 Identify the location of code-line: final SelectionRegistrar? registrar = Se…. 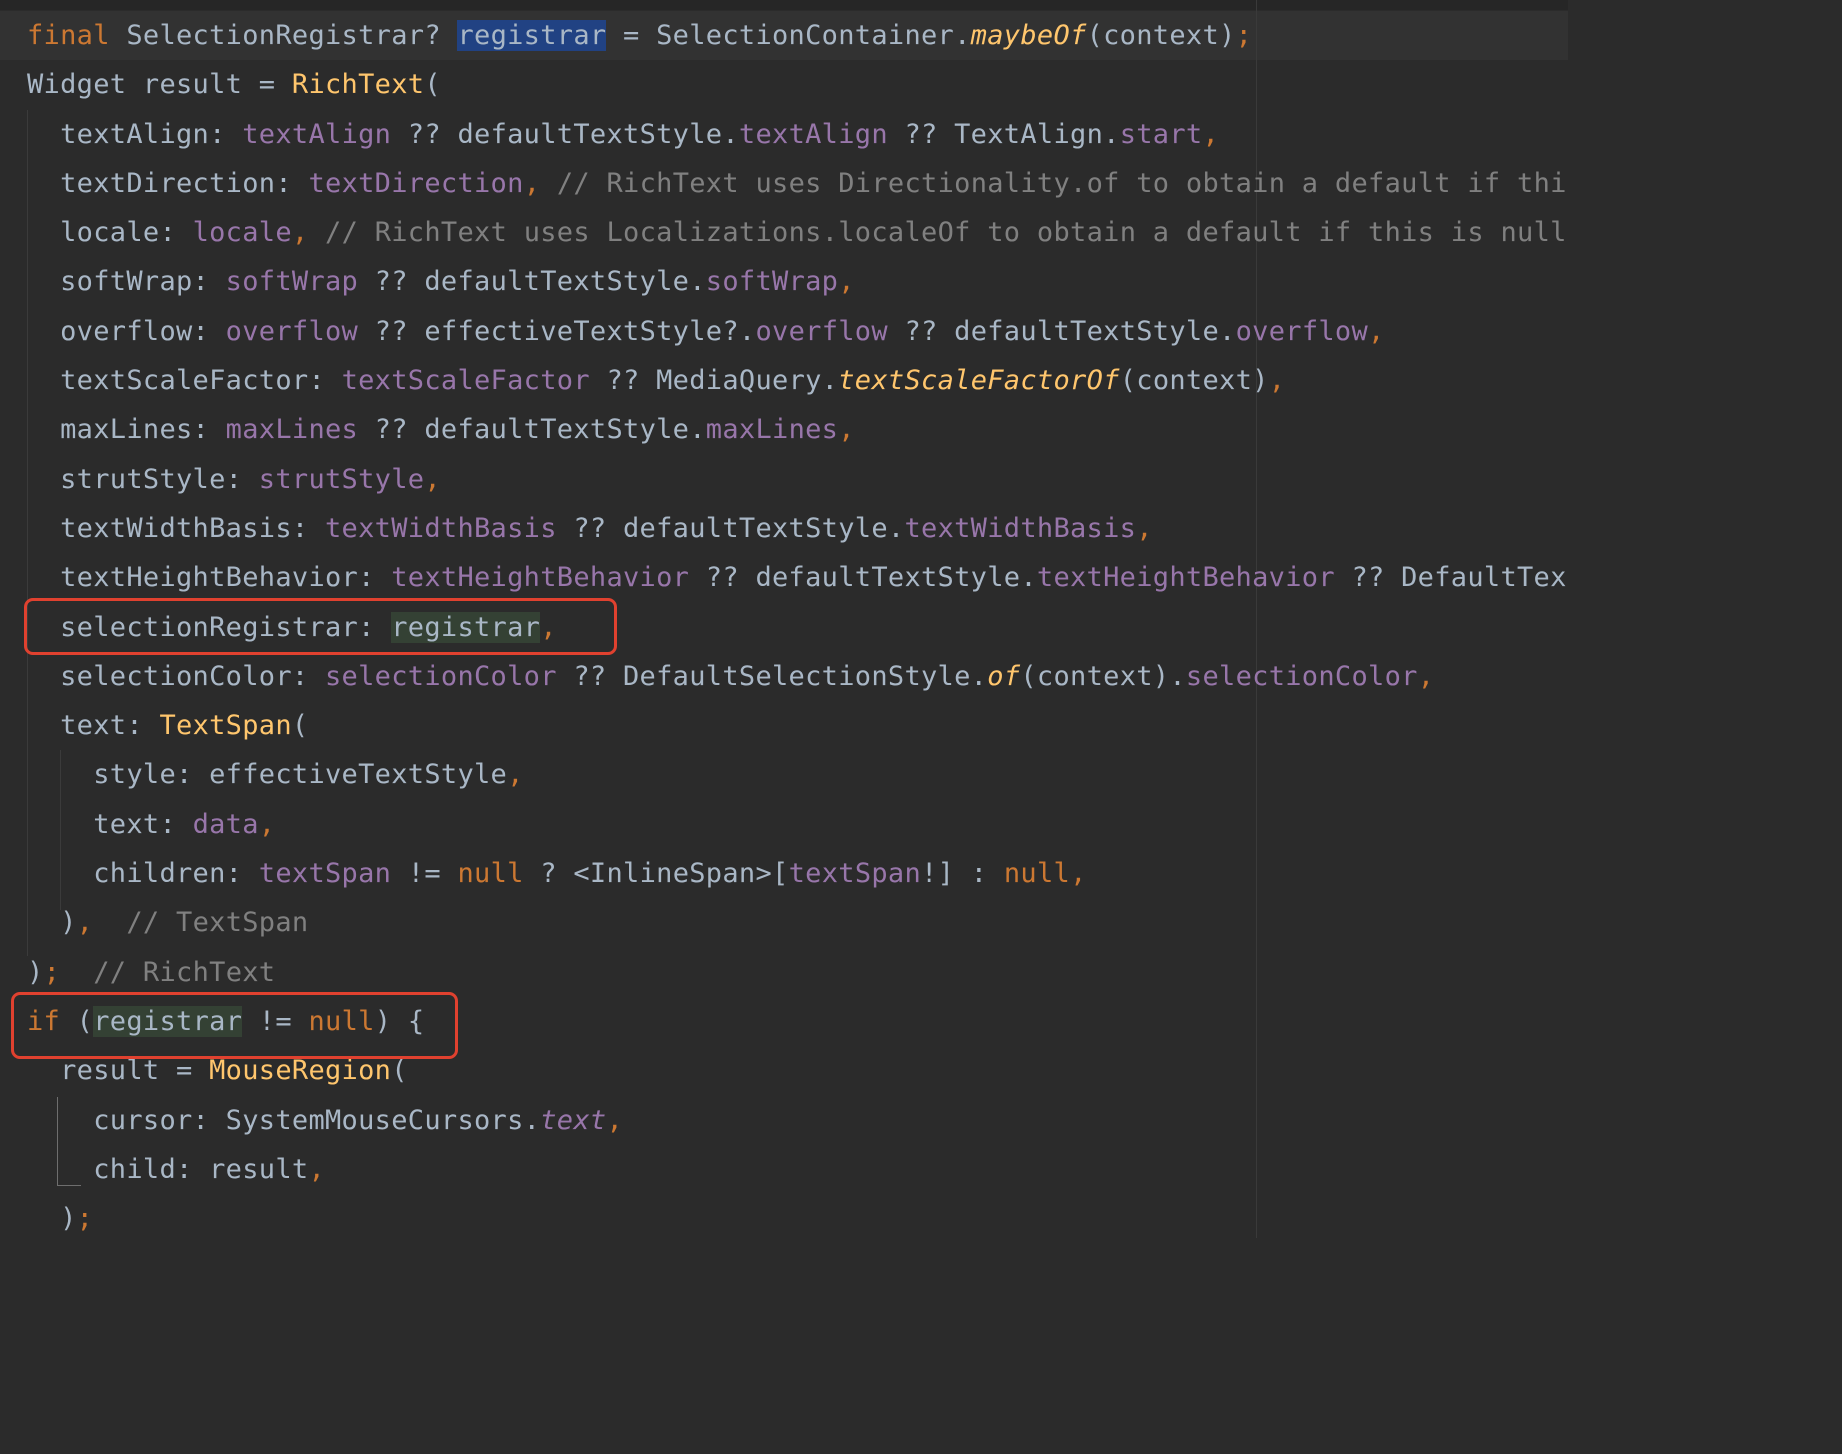
(797, 35).